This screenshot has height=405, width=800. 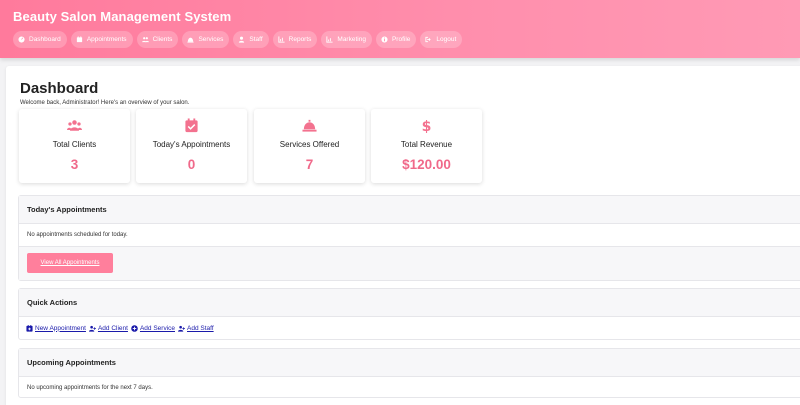 I want to click on nav-label: Logout, so click(x=446, y=39).